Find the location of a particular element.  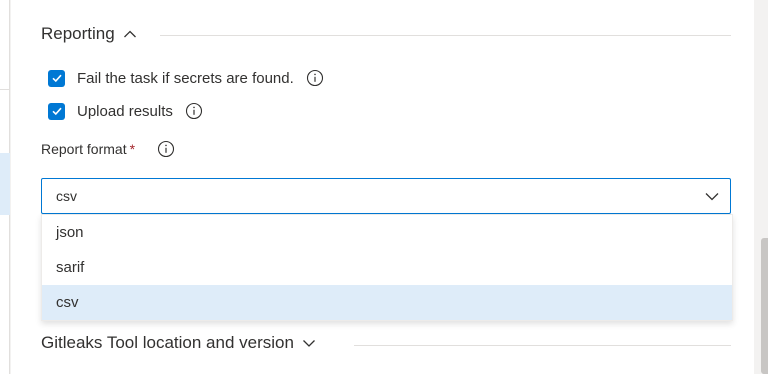

fail-task-label: Fail the task if secrets are found. is located at coordinates (185, 78).